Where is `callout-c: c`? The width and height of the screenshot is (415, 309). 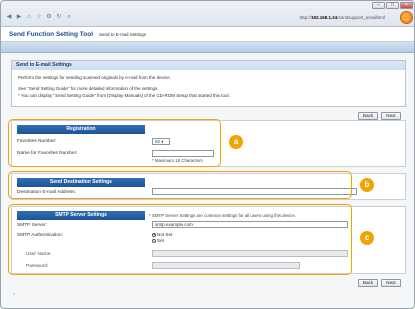 callout-c: c is located at coordinates (367, 238).